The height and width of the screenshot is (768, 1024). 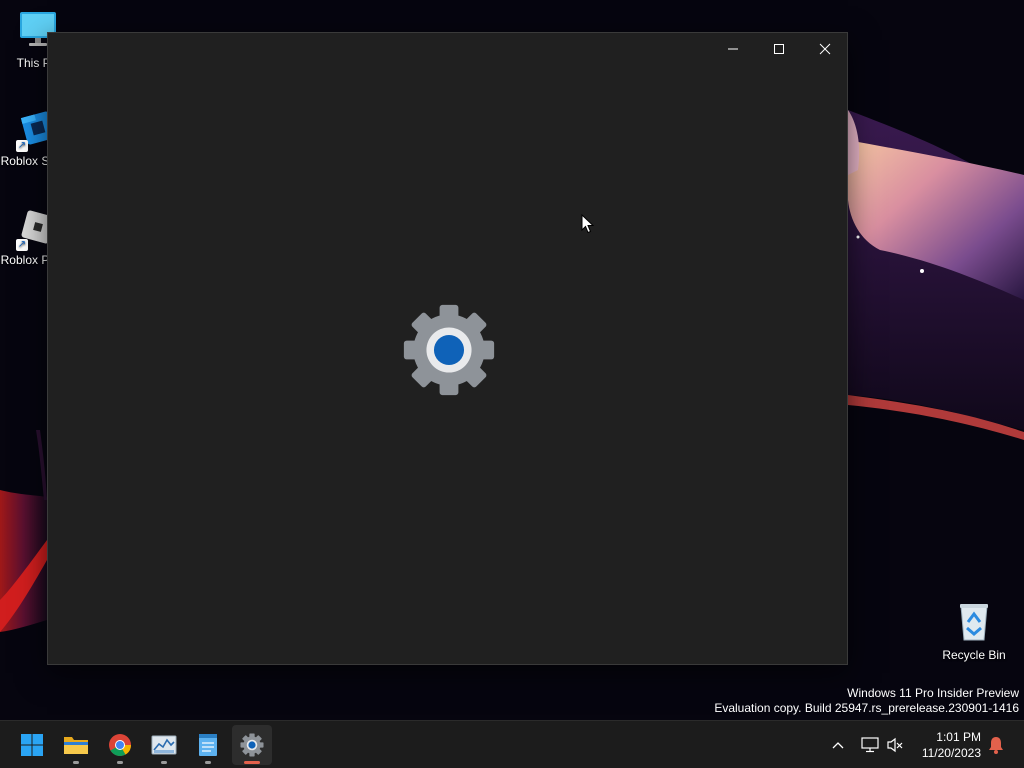 I want to click on recycle-bin-icon, so click(x=974, y=622).